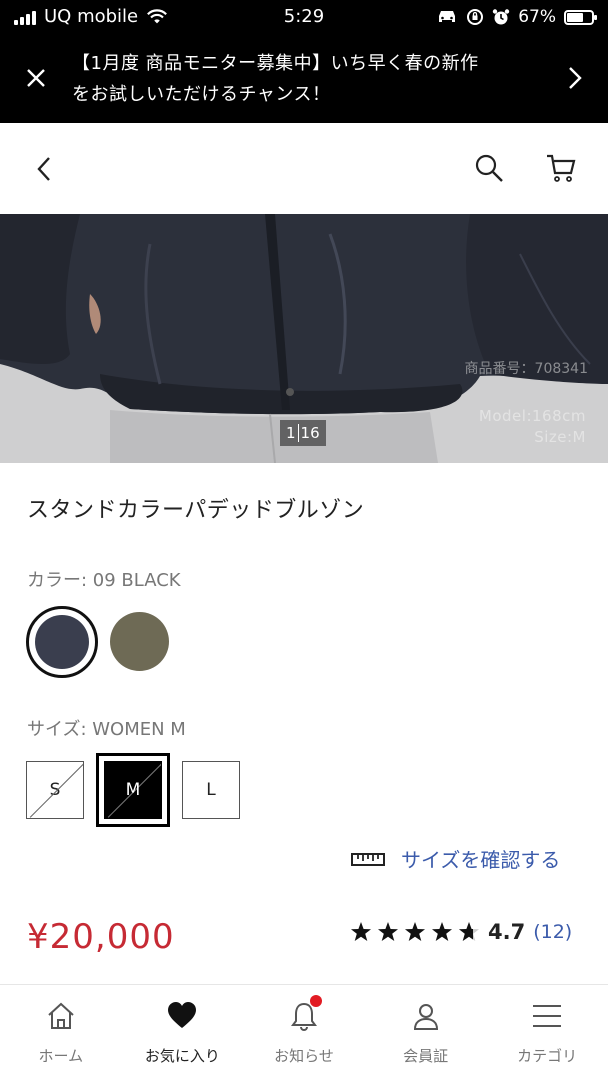  Describe the element at coordinates (139, 641) in the screenshot. I see `color-swatch-olive` at that location.